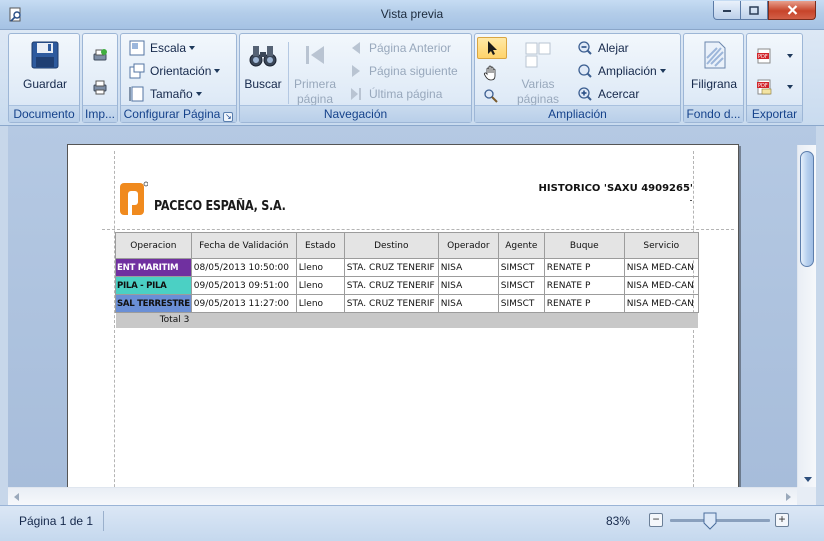 The width and height of the screenshot is (824, 541). I want to click on multiple-pages-icon, so click(538, 55).